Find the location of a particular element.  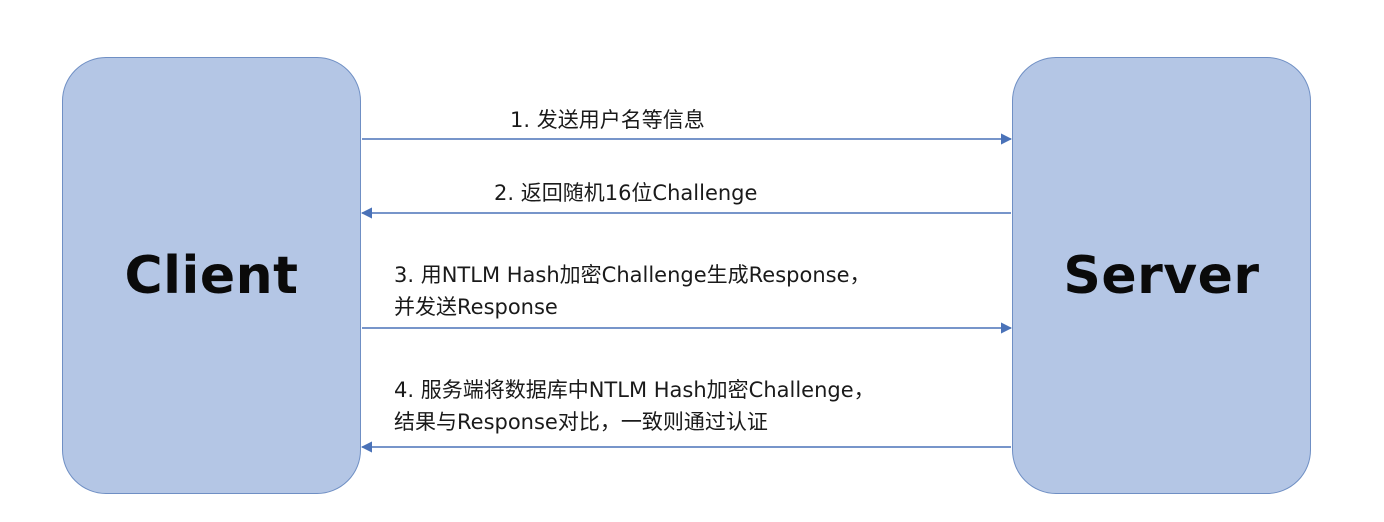

message-3-line-1: 3. 用NTLM Hash加密Challenge生成Response， is located at coordinates (632, 275).